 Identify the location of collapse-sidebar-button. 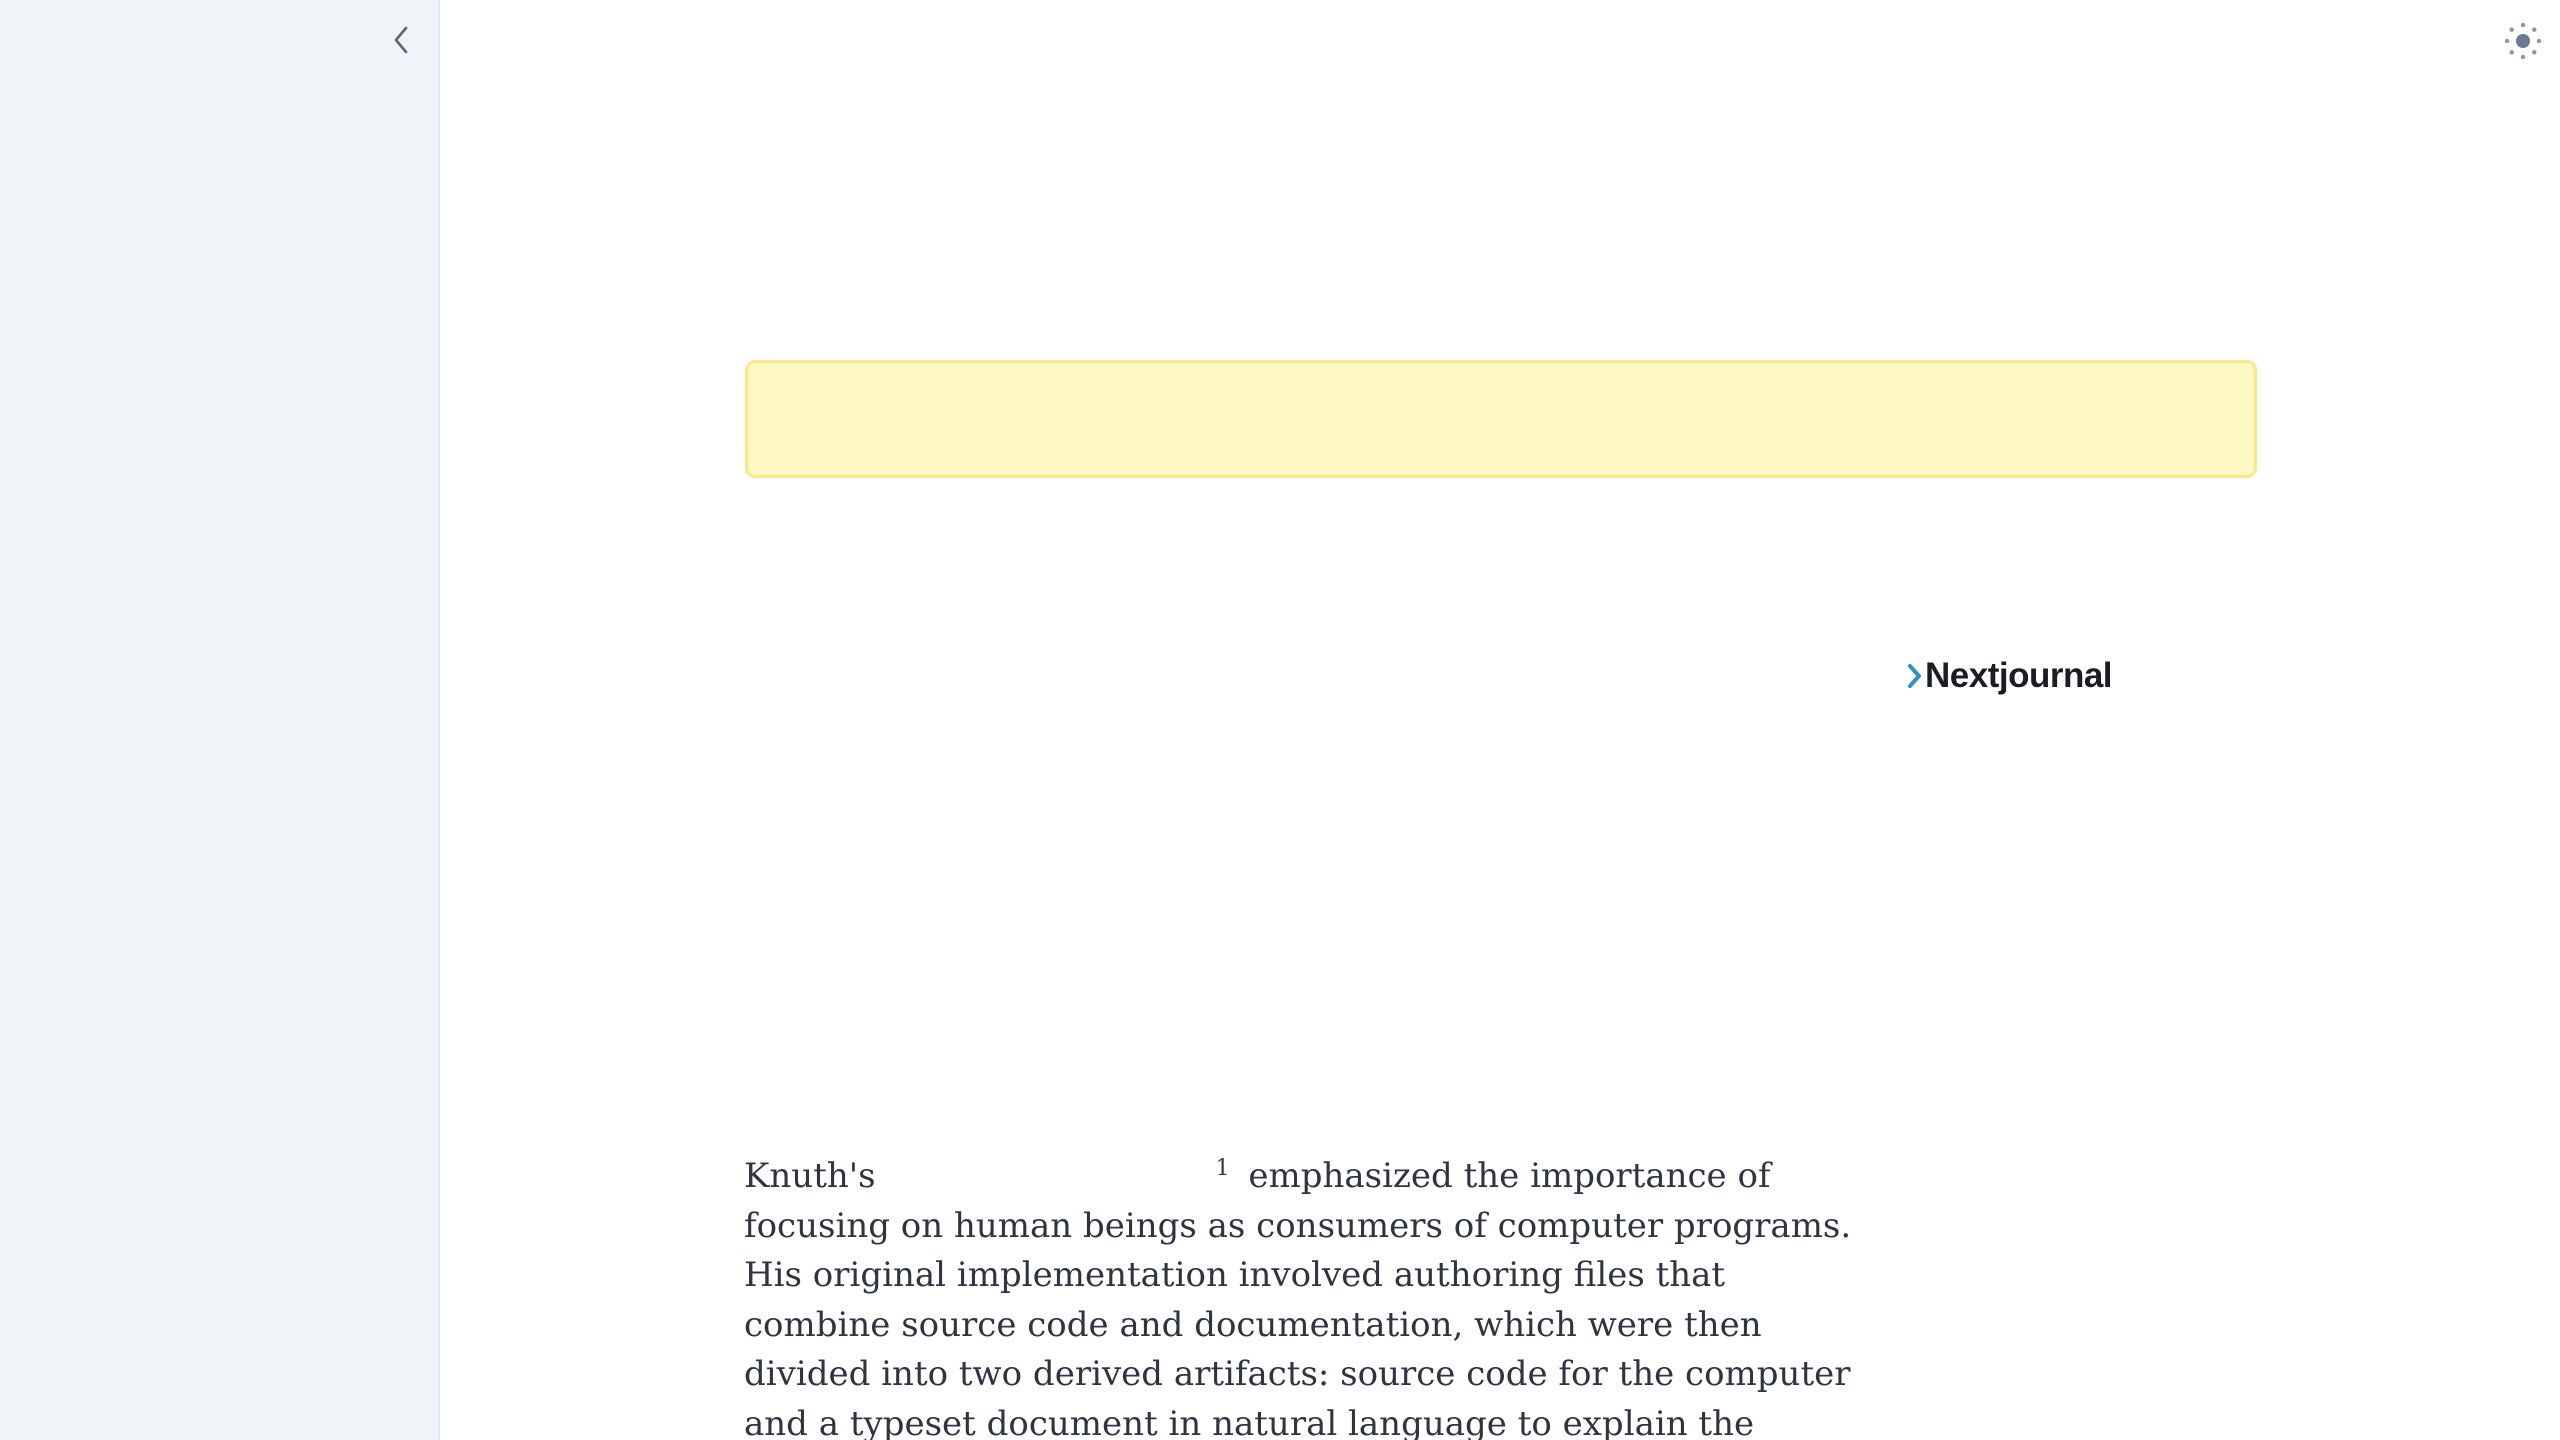
(401, 40).